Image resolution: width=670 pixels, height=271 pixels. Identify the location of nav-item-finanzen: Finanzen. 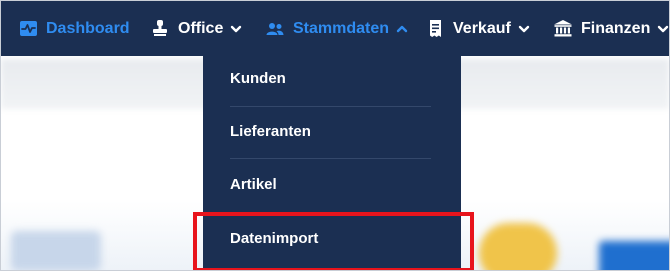
(611, 28).